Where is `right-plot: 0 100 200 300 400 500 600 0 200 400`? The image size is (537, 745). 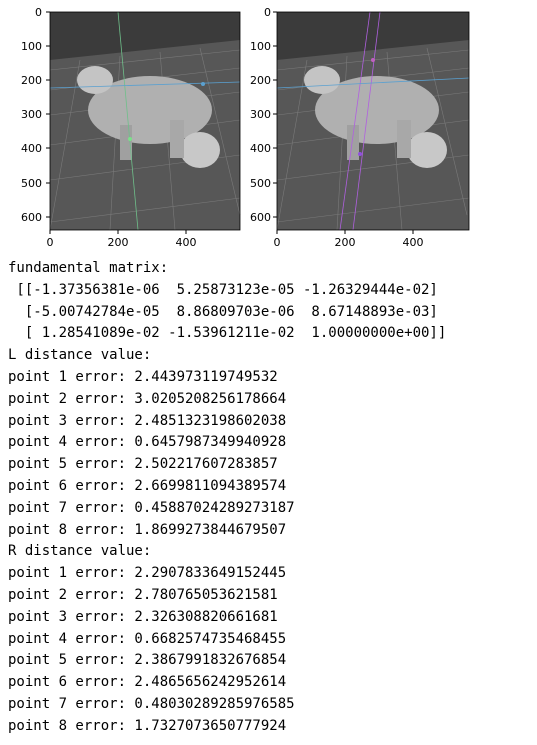
right-plot: 0 100 200 300 400 500 600 0 200 400 is located at coordinates (360, 127).